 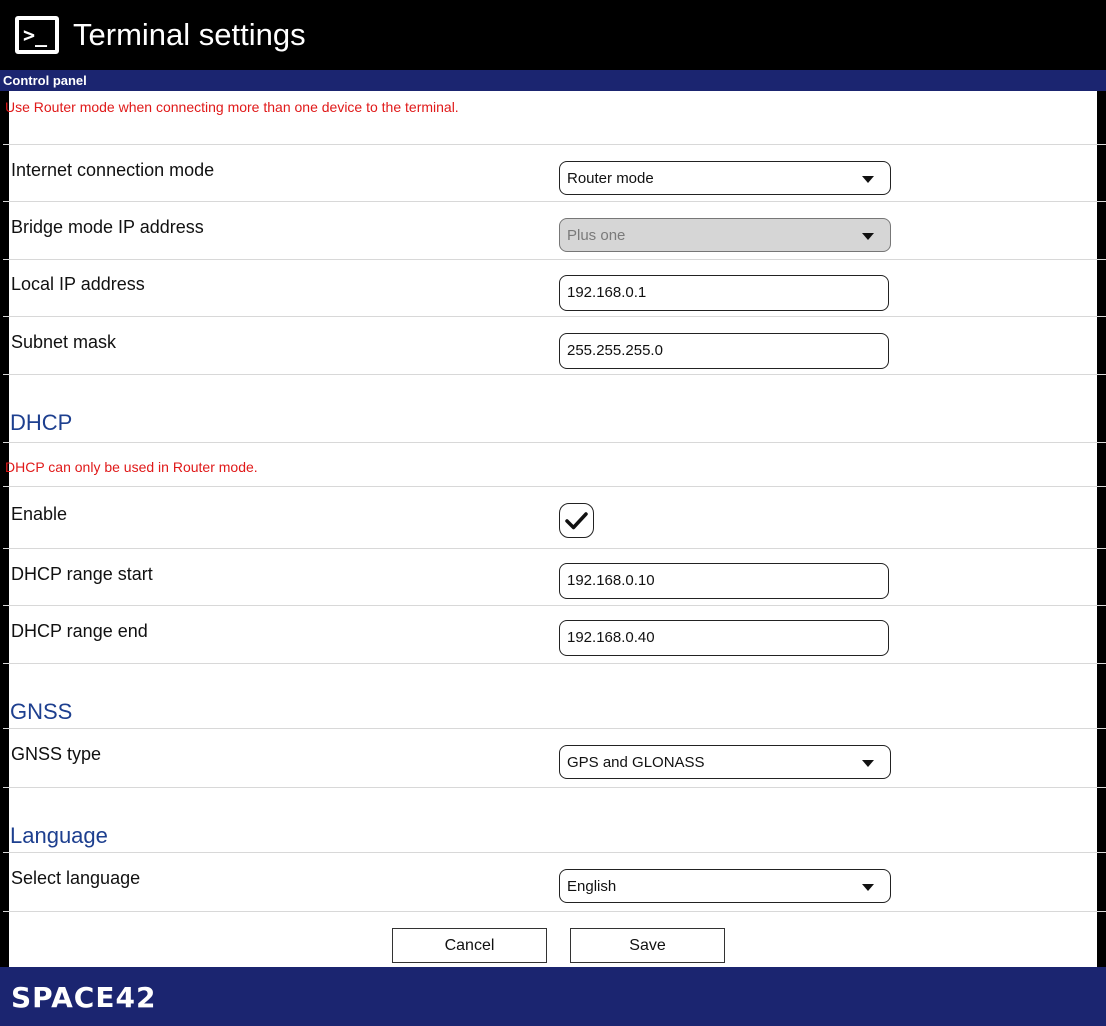 I want to click on dhcp-end-row: DHCP range end 192.168.0.40, so click(x=554, y=635).